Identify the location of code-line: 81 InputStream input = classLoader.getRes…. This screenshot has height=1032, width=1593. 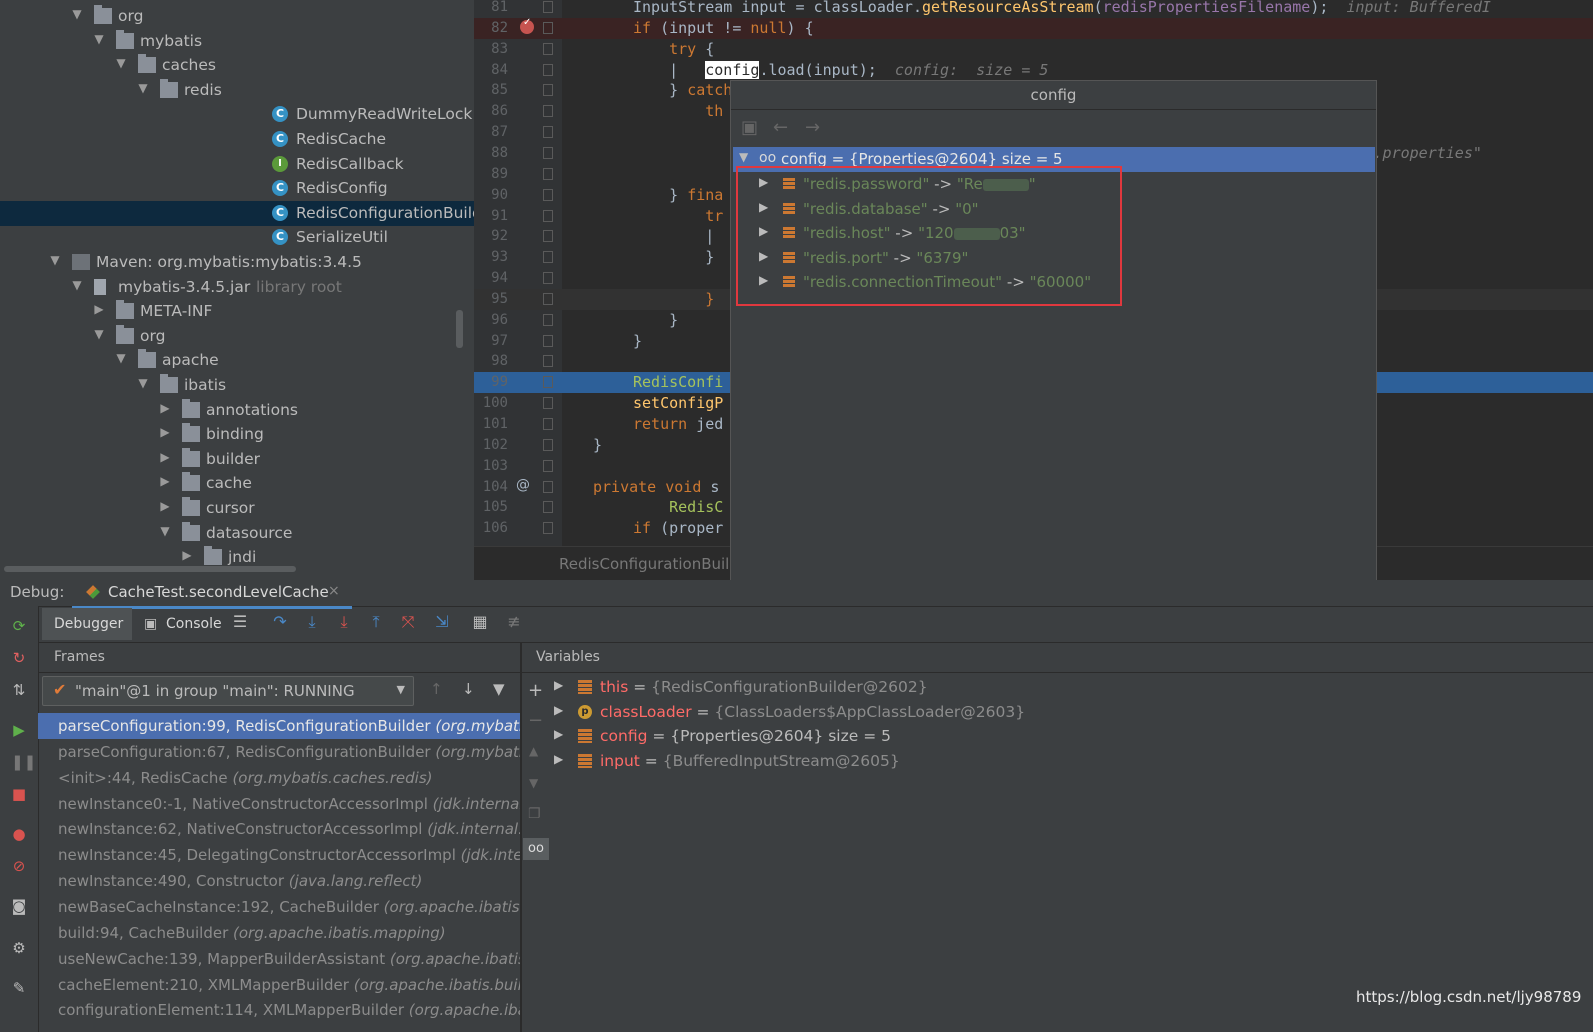
(1033, 9).